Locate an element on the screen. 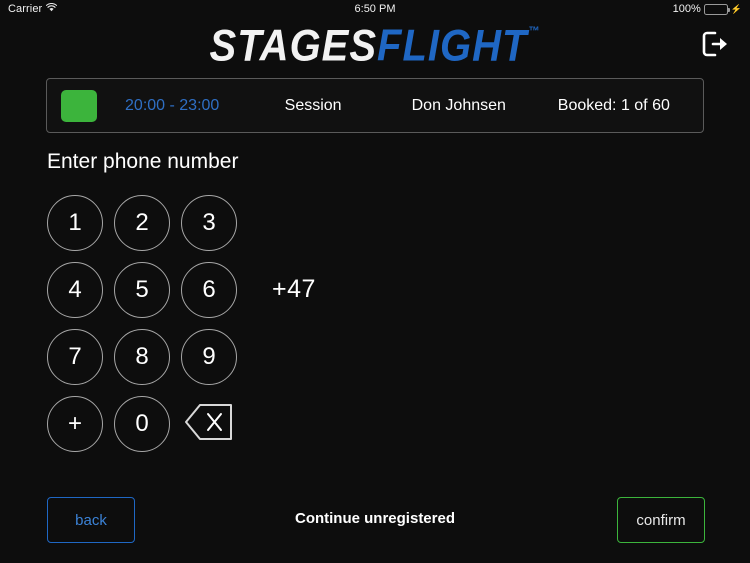  key-2: 2 is located at coordinates (142, 223).